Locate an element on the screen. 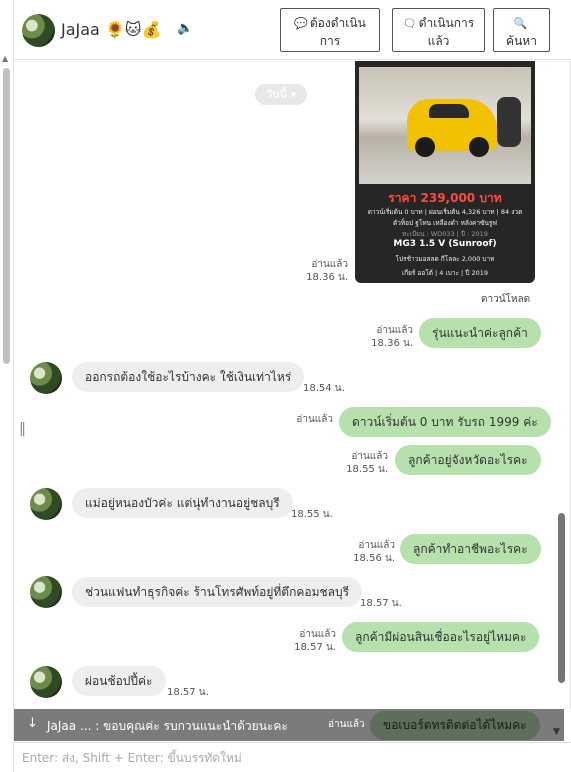 This screenshot has height=772, width=571. message-bubble-out: ลูกค้าทำอาชีพอะไรคะ is located at coordinates (470, 549).